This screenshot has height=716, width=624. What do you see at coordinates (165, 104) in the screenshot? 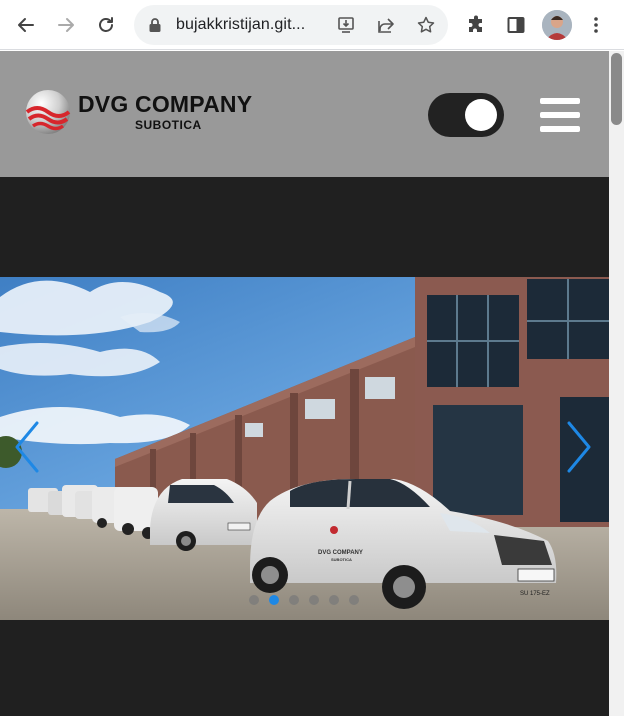
I see `logo-name: DVG COMPANY` at bounding box center [165, 104].